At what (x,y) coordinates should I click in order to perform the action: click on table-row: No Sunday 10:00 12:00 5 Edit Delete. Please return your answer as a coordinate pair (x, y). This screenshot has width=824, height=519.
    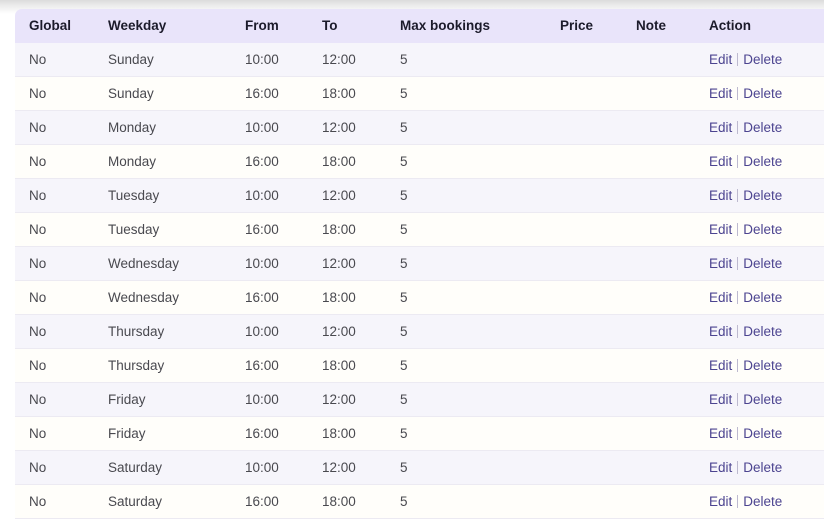
    Looking at the image, I should click on (419, 60).